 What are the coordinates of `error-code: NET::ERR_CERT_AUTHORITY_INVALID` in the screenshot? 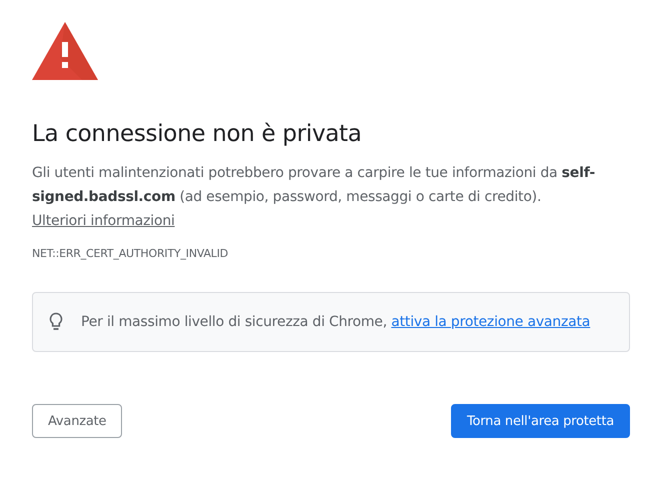 It's located at (131, 253).